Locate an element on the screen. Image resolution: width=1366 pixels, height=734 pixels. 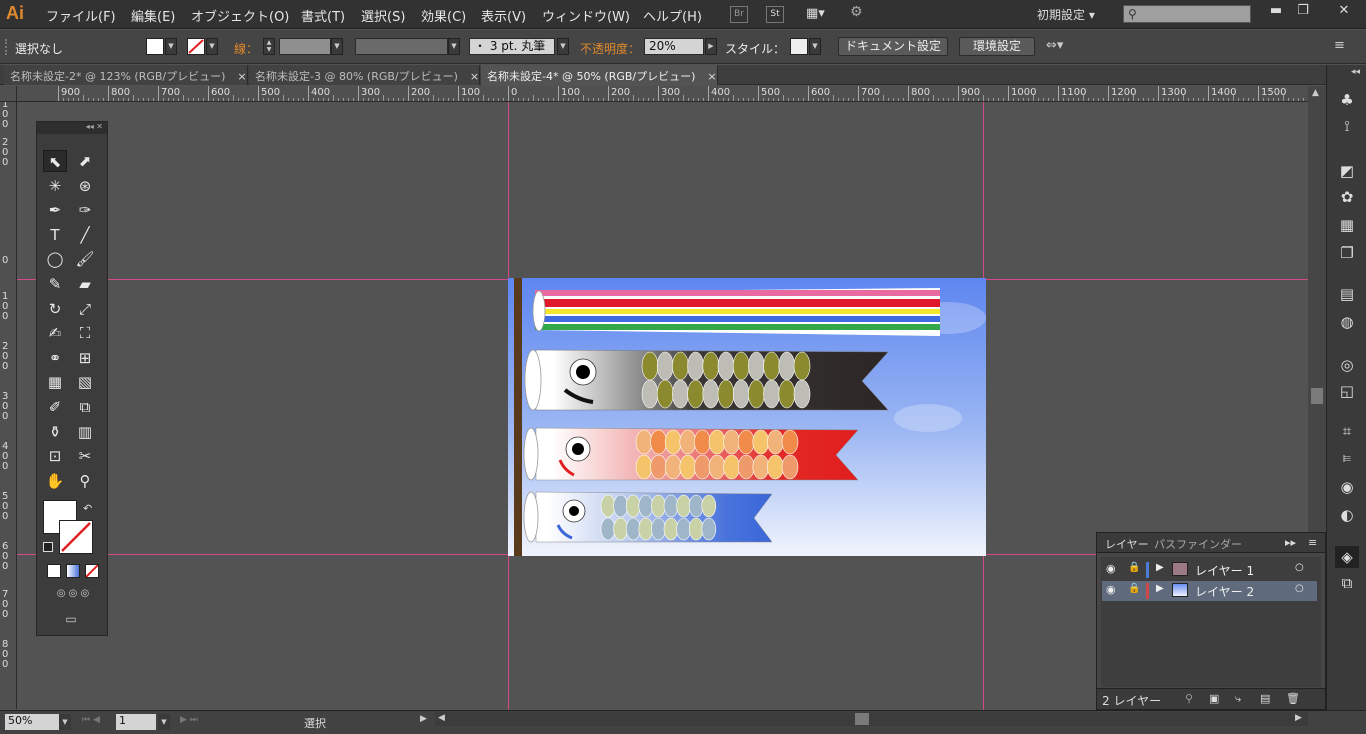
stroke-label: 線： is located at coordinates (246, 48).